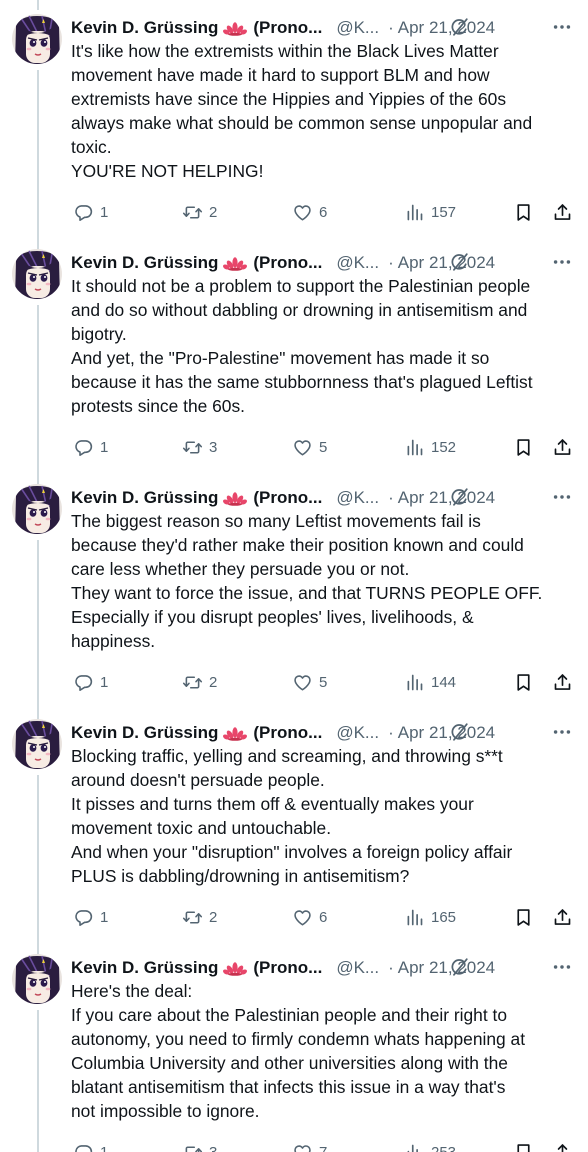  I want to click on views-button: 157, so click(430, 212).